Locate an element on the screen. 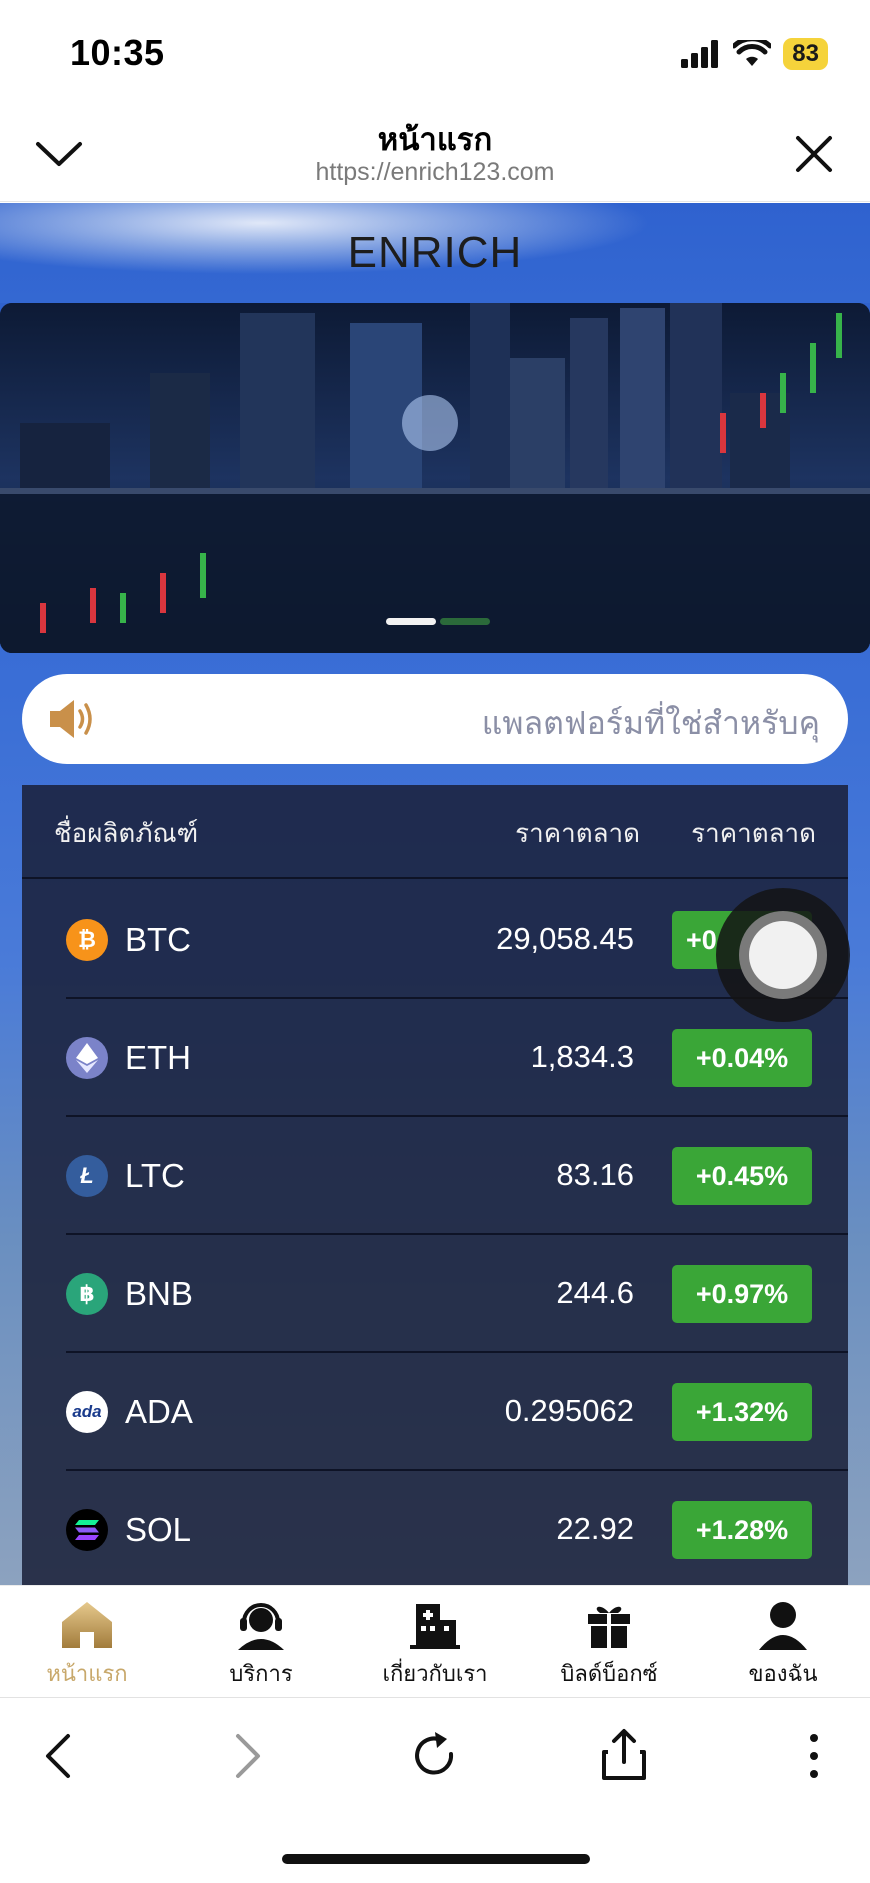 This screenshot has height=1883, width=870. table-row: ETH 1,834.3 +0.04% is located at coordinates (435, 1058).